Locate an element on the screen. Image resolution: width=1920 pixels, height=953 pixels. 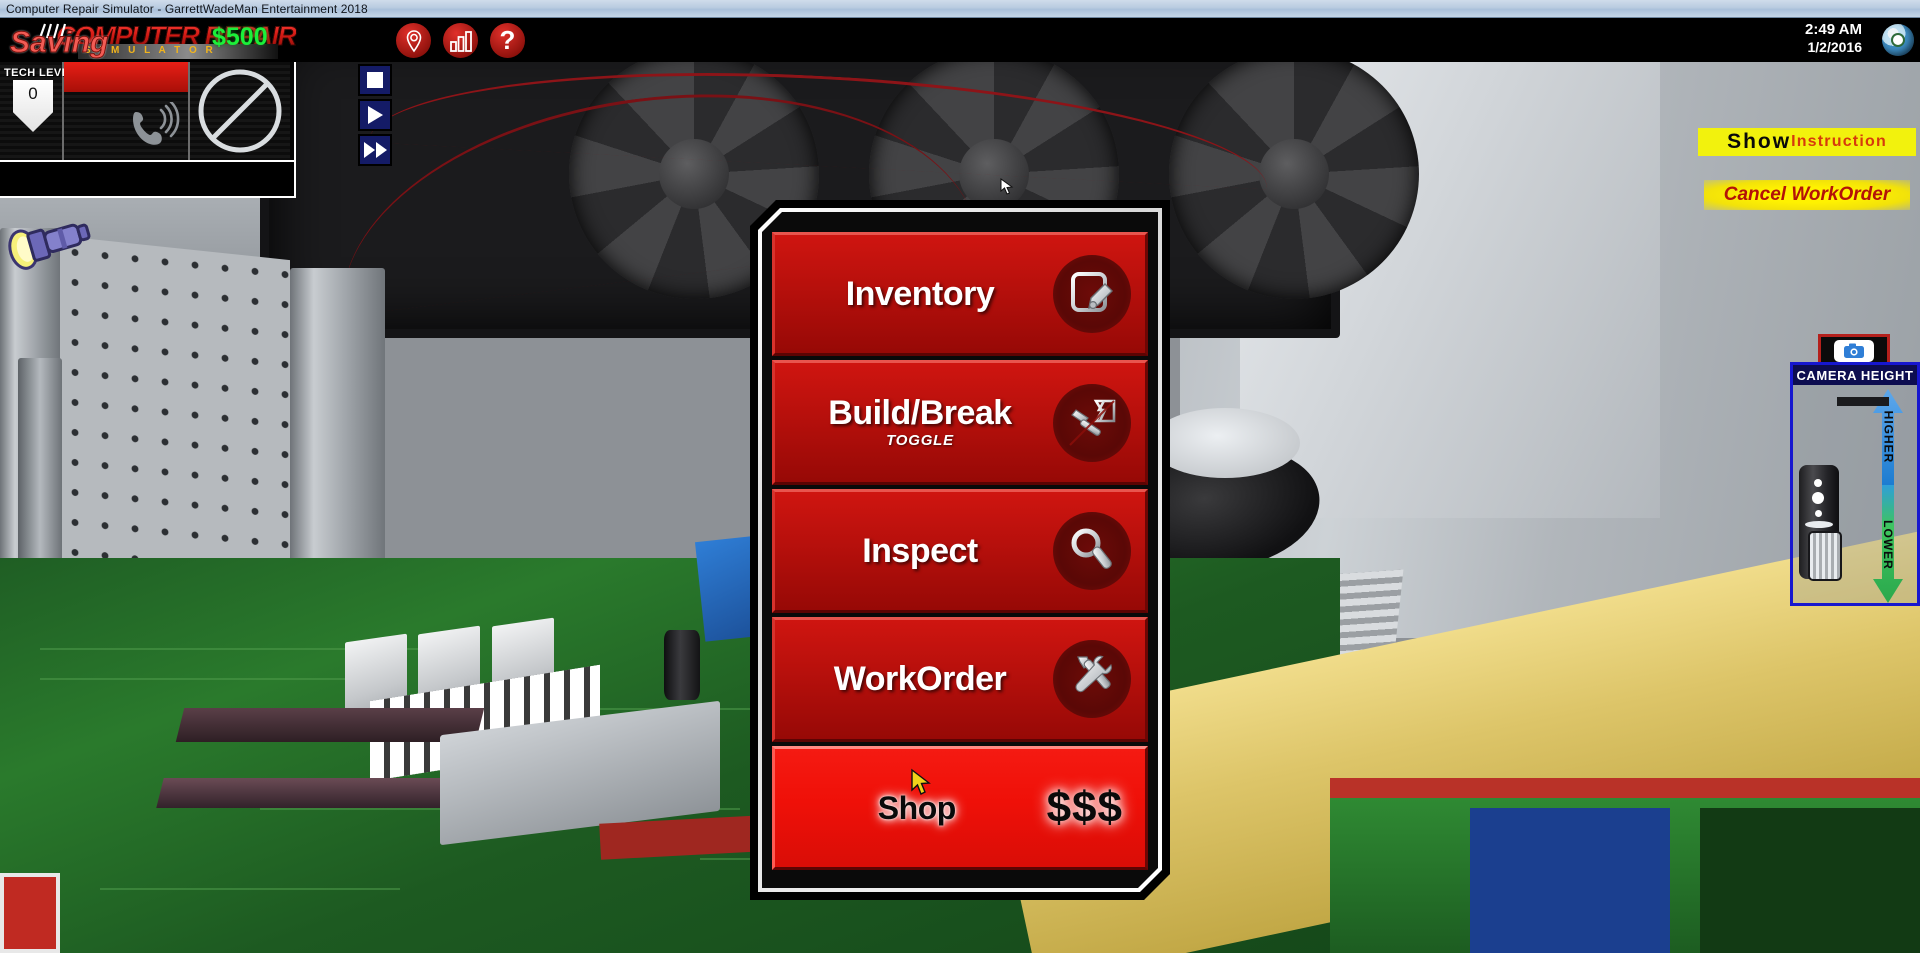
phone-ringing-icon is located at coordinates (156, 123).